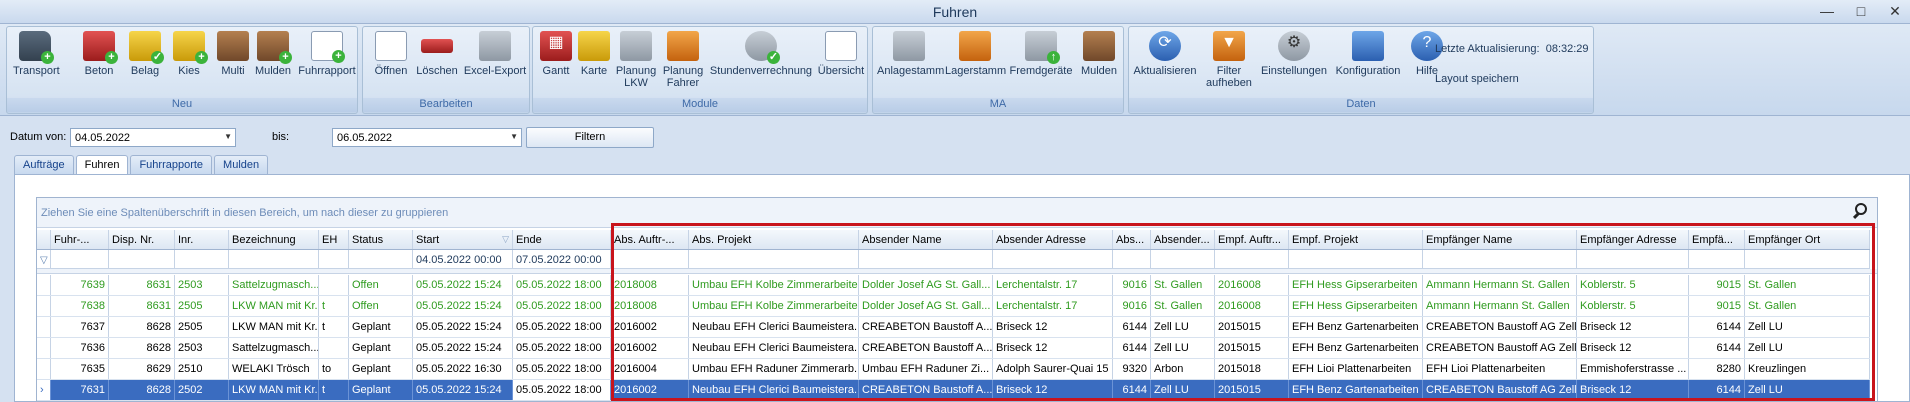  Describe the element at coordinates (1294, 54) in the screenshot. I see `settings-button: ⚙ Einstellungen` at that location.